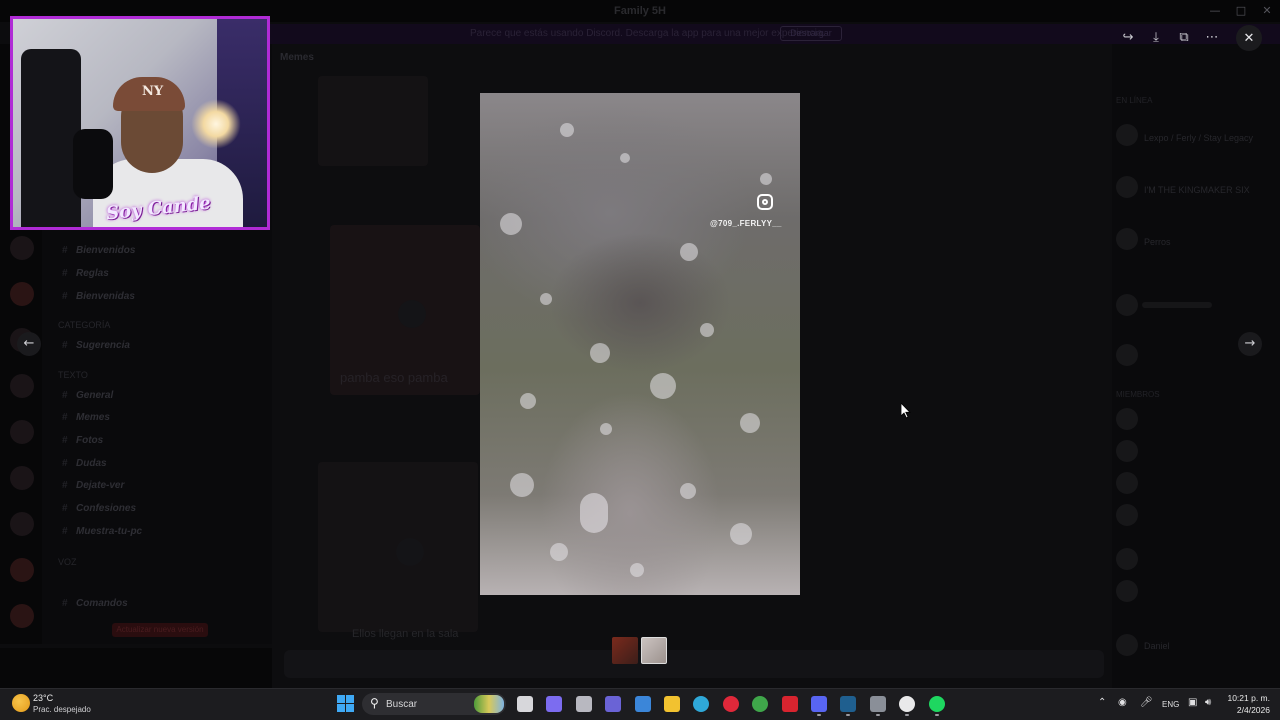  I want to click on teams-icon, so click(613, 704).